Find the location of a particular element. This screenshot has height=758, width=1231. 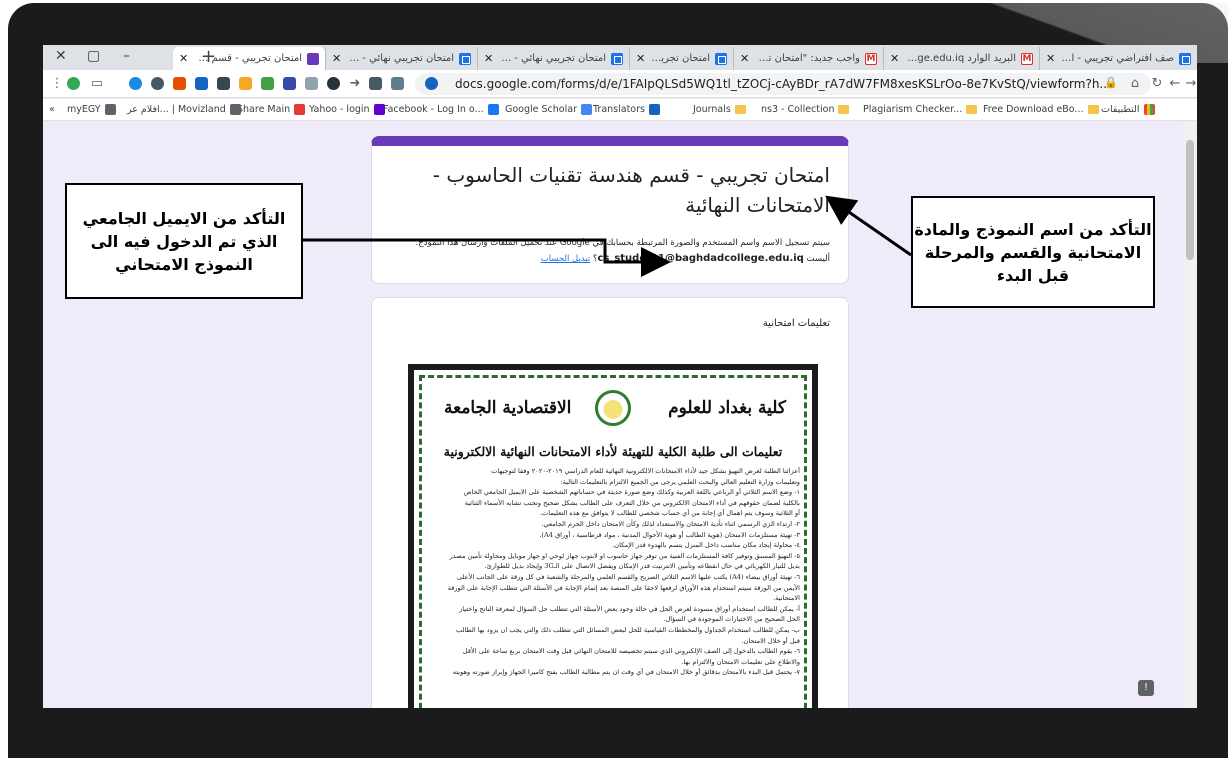

page-scrollbar is located at coordinates (1190, 415).